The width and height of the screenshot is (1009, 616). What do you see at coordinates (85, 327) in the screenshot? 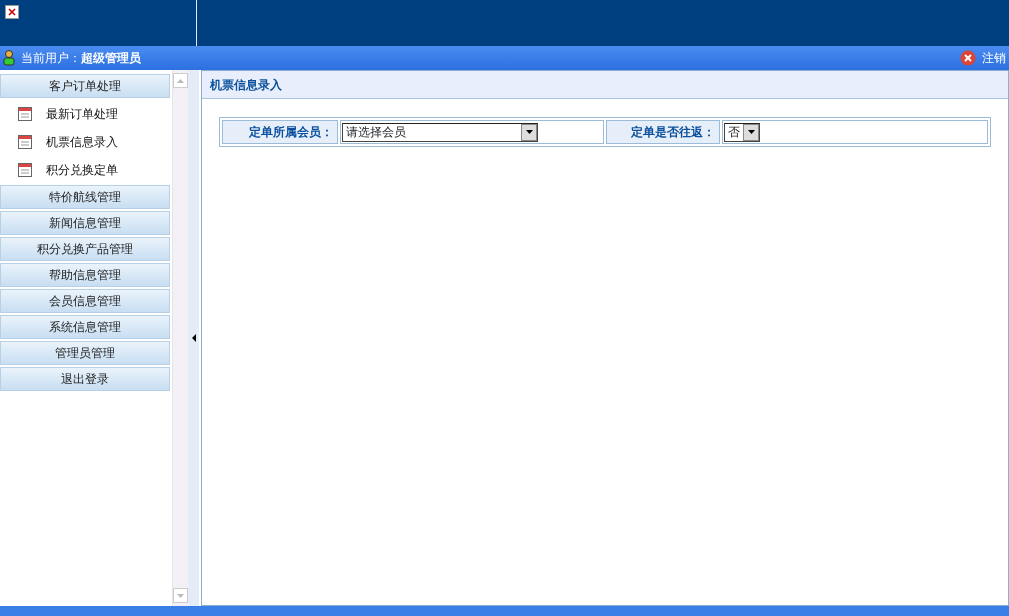
I see `sidebar-group-header: 系统信息管理` at bounding box center [85, 327].